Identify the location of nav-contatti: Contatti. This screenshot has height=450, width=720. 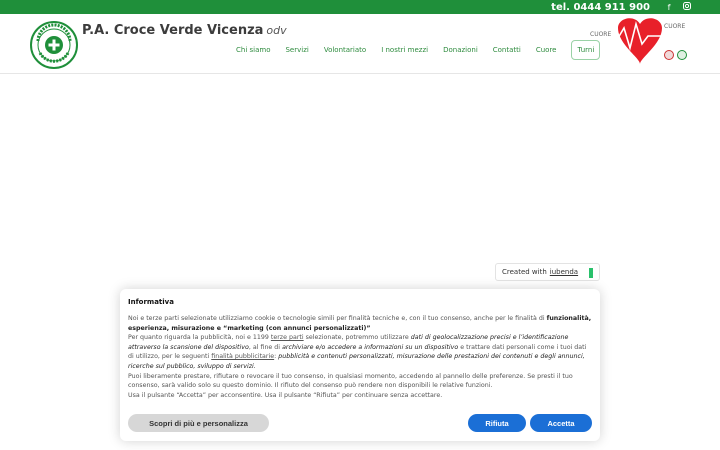
(507, 50).